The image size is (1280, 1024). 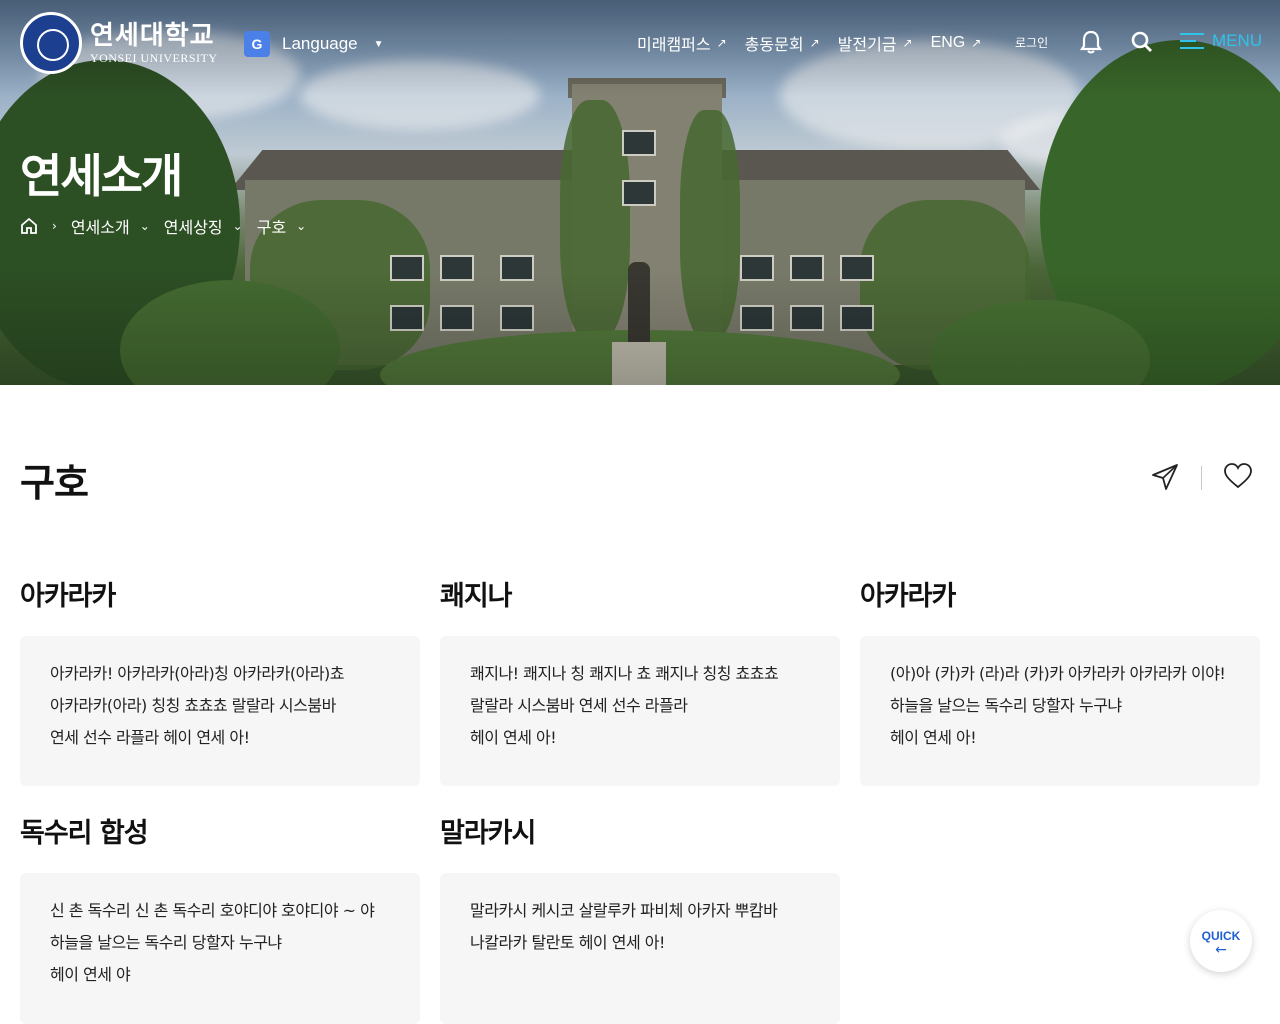 I want to click on breadcrumb-item-about: 연세소개 ⌄, so click(x=110, y=226).